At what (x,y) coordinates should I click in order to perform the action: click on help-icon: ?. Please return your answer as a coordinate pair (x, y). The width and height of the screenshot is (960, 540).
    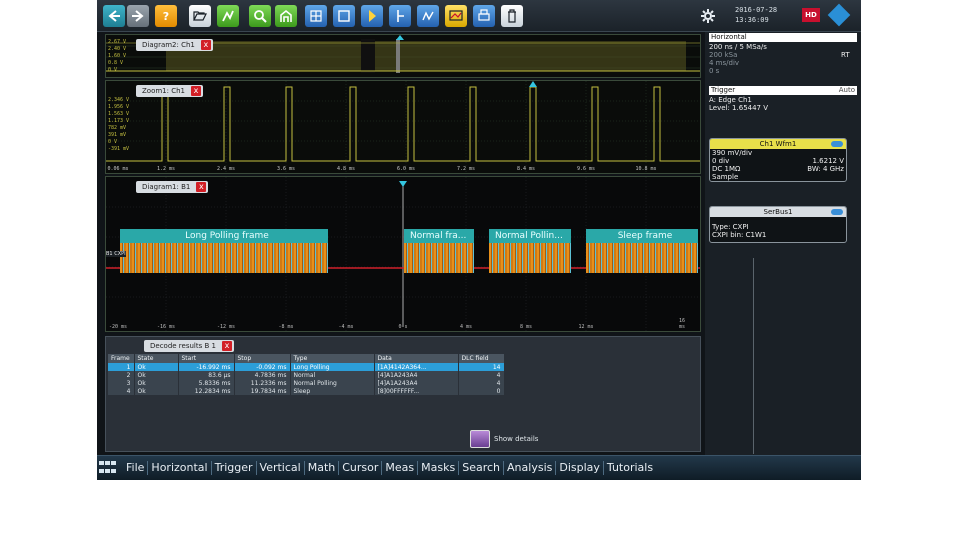
    Looking at the image, I should click on (166, 16).